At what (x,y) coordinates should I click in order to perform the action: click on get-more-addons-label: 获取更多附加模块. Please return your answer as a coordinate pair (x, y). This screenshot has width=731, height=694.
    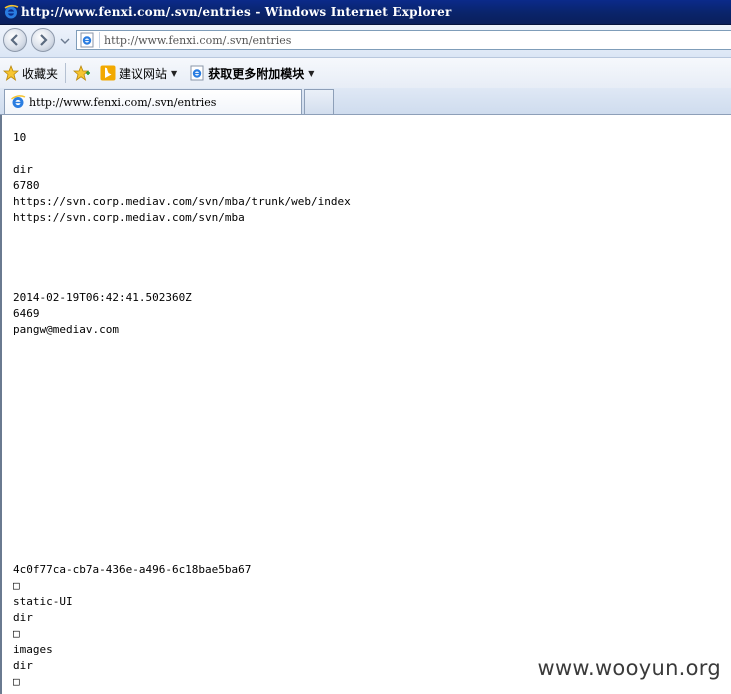
    Looking at the image, I should click on (256, 73).